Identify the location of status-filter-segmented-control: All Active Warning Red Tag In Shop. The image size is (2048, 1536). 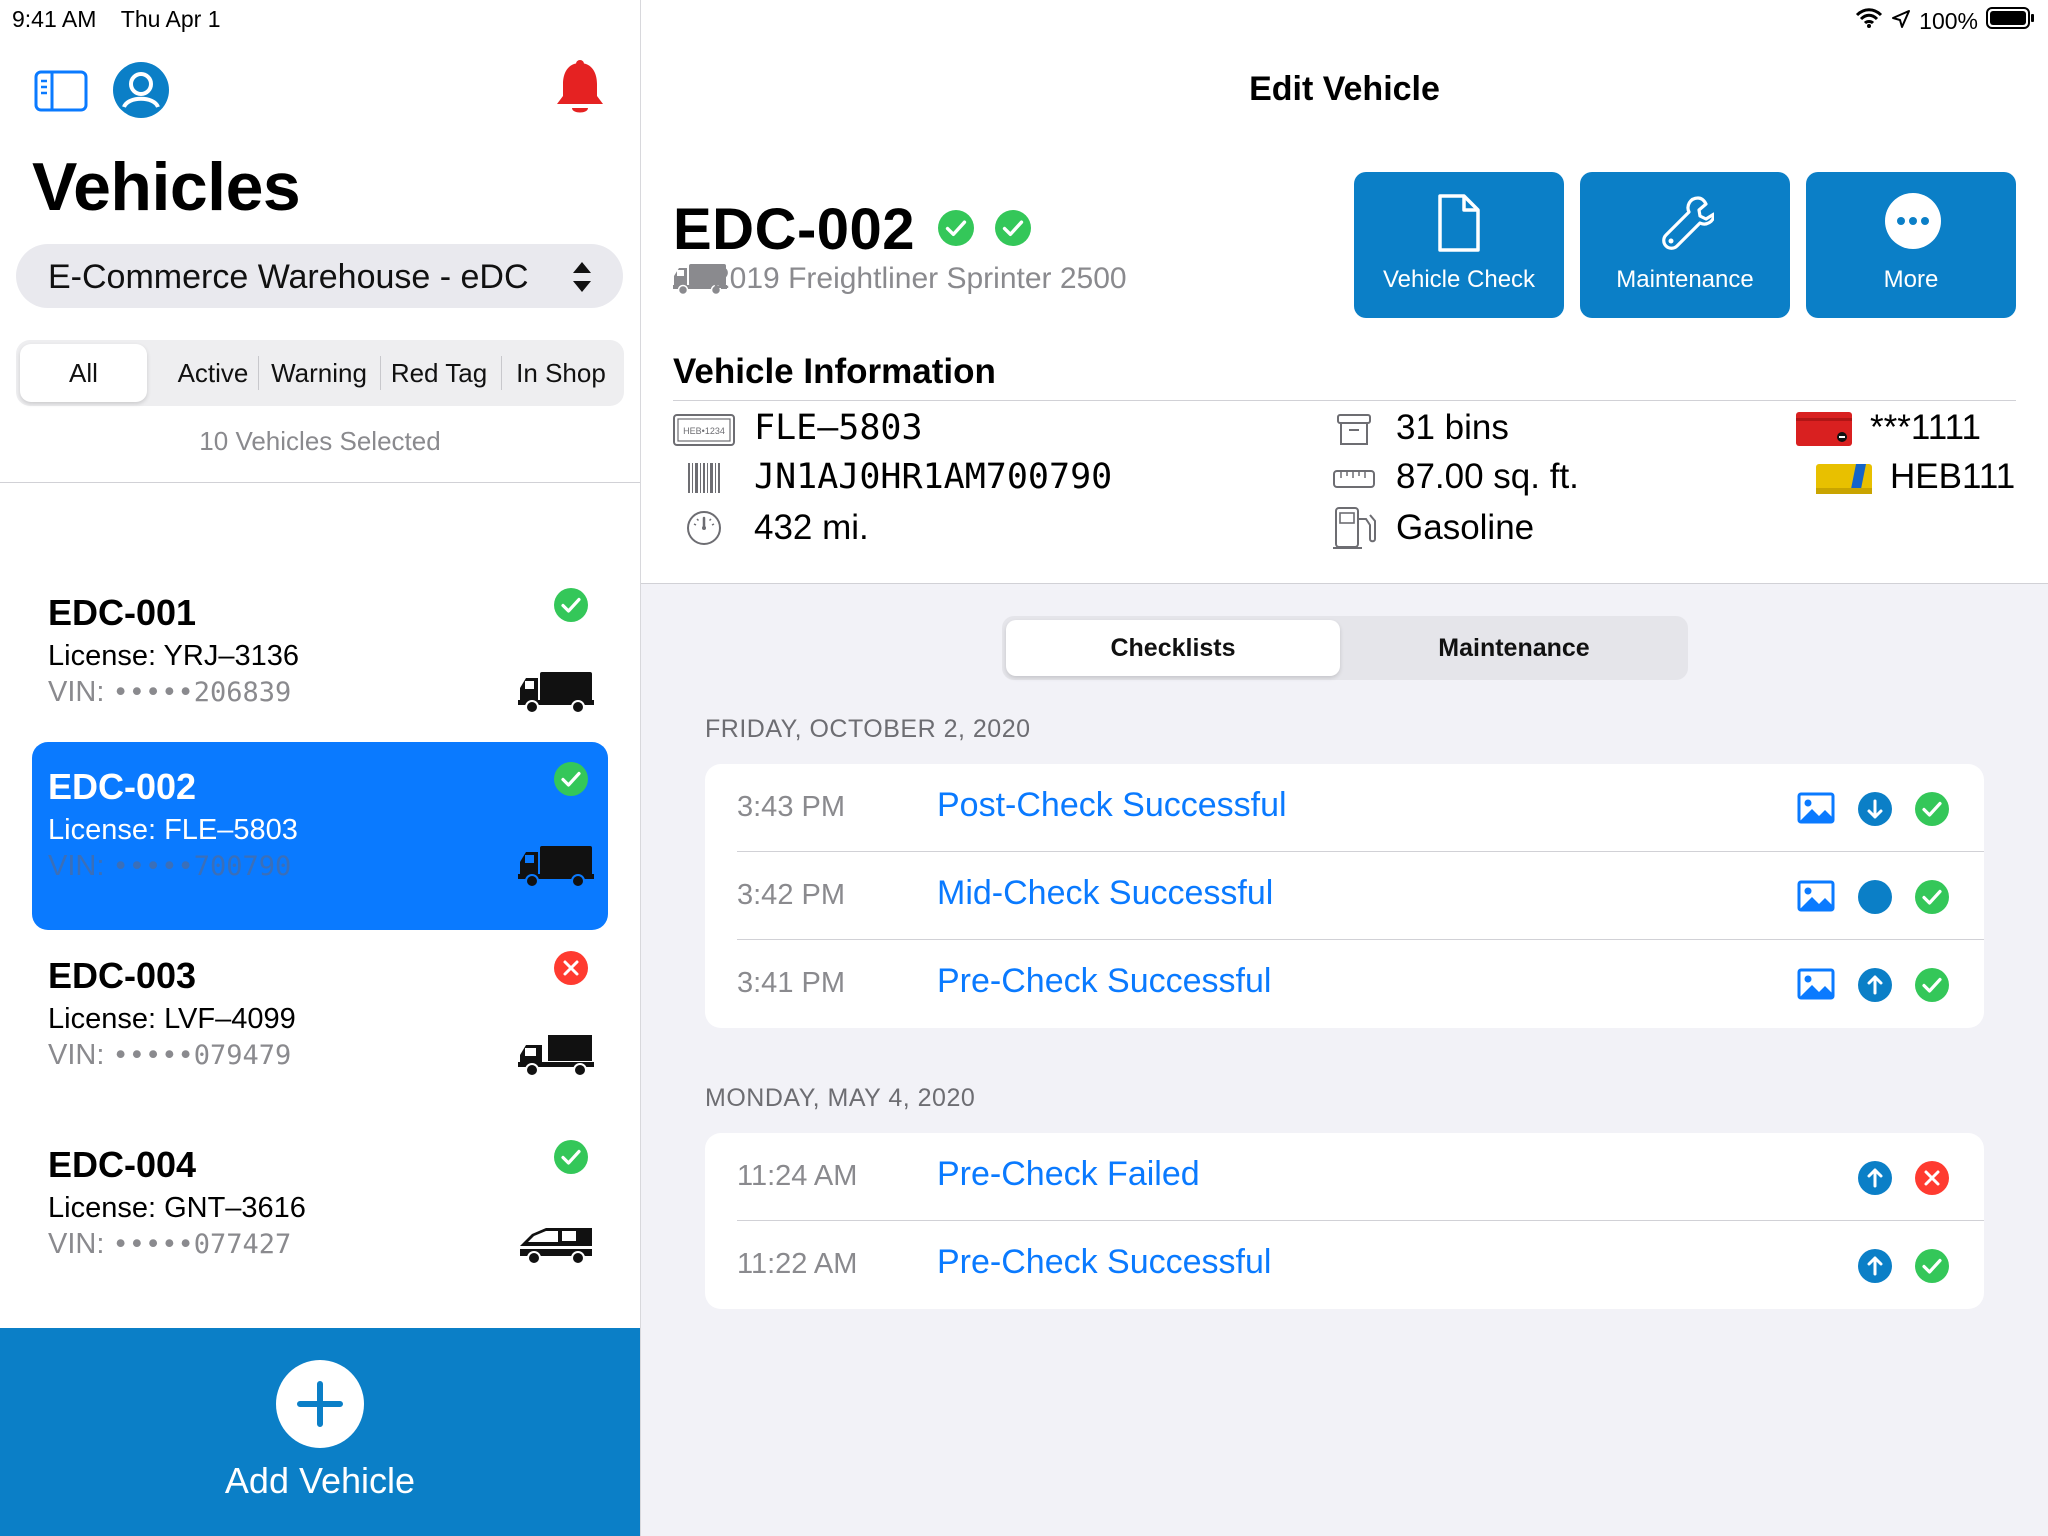
(320, 373).